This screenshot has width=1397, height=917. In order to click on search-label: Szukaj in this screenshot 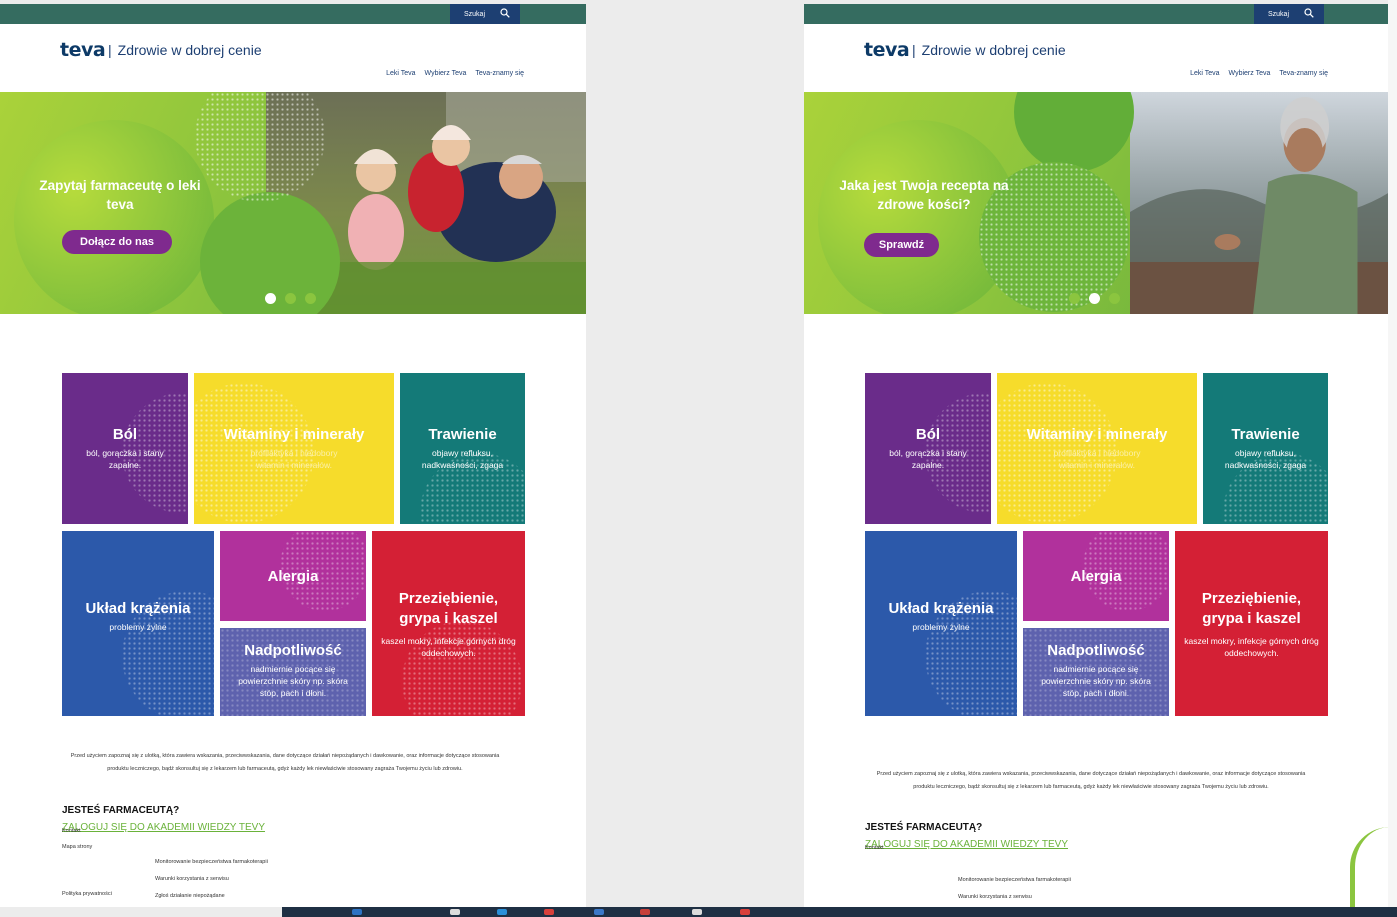, I will do `click(475, 14)`.